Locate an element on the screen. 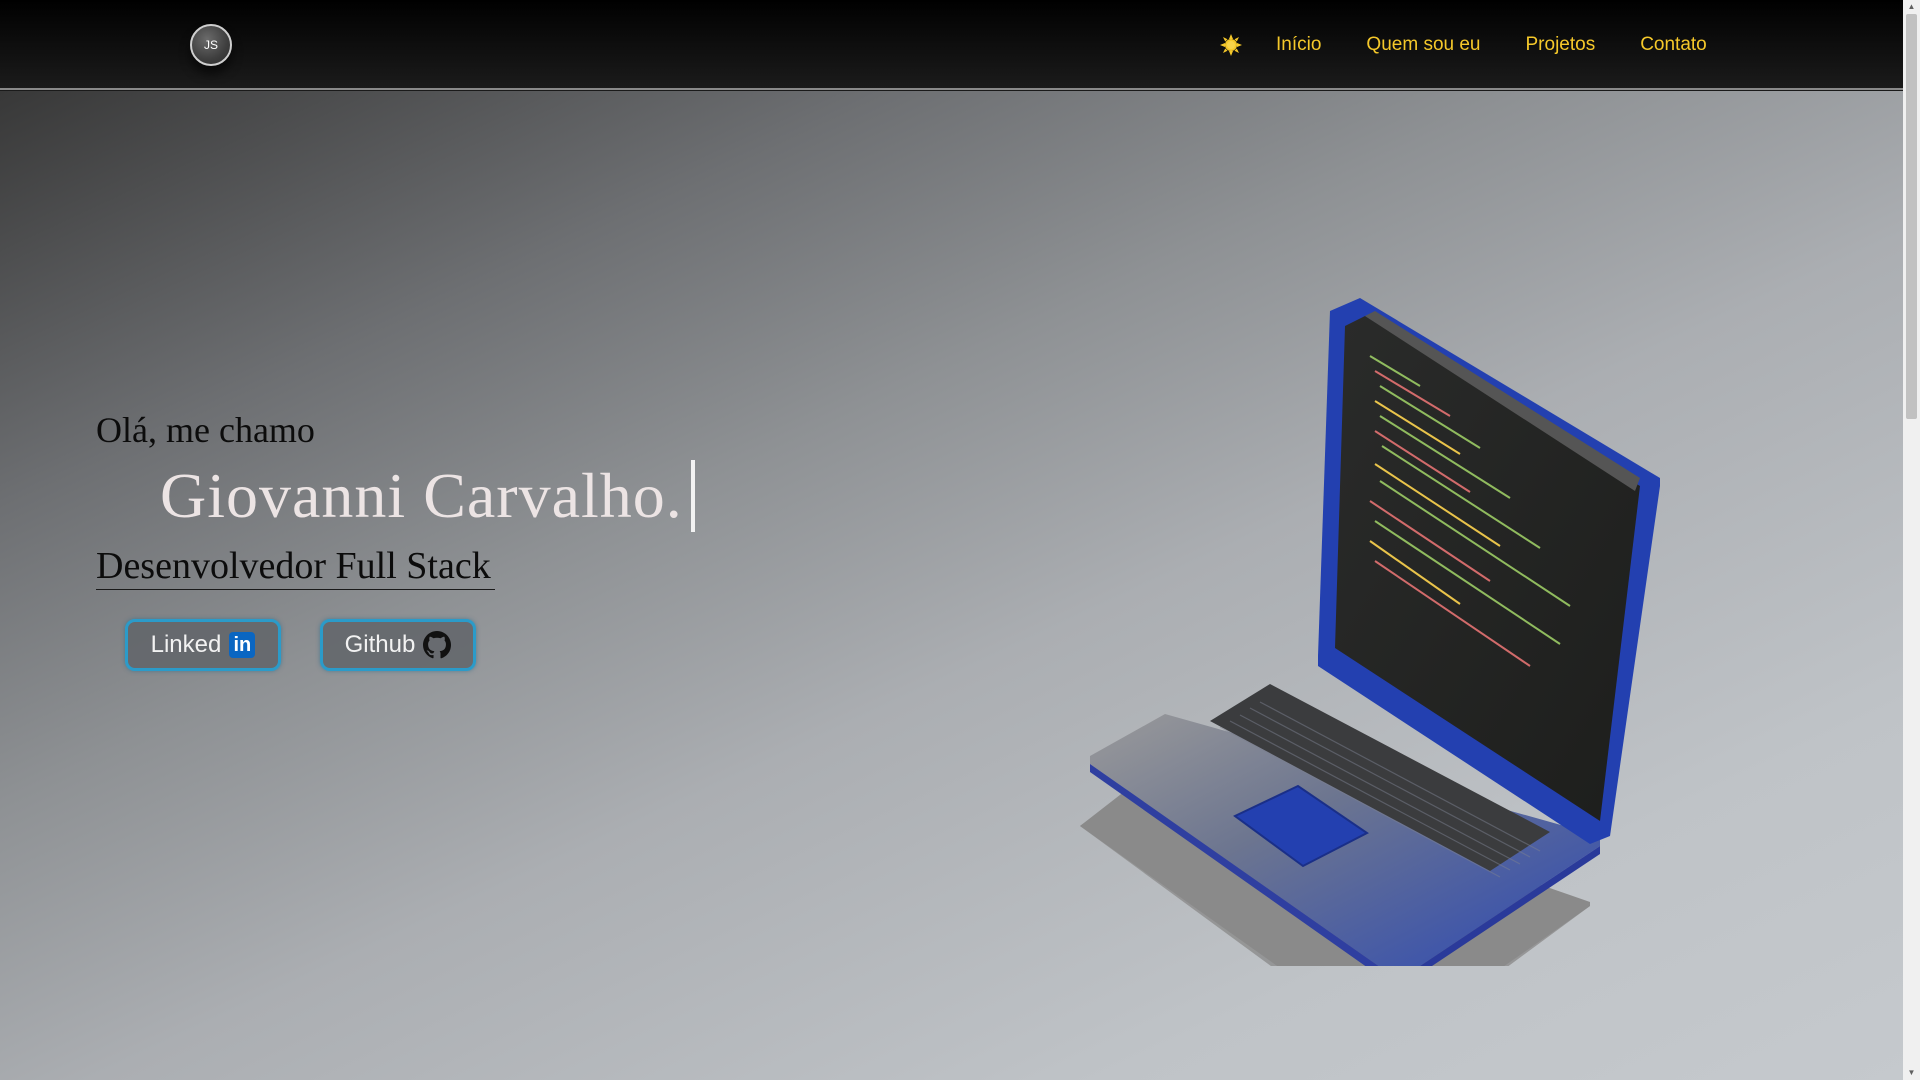  site-header: JS Início Quem sou eu Projetos Contato is located at coordinates (951, 45).